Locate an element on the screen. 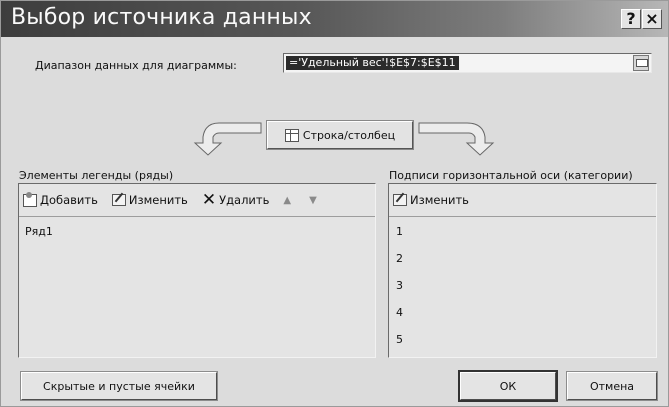  edit-series-button: Изменить is located at coordinates (149, 200).